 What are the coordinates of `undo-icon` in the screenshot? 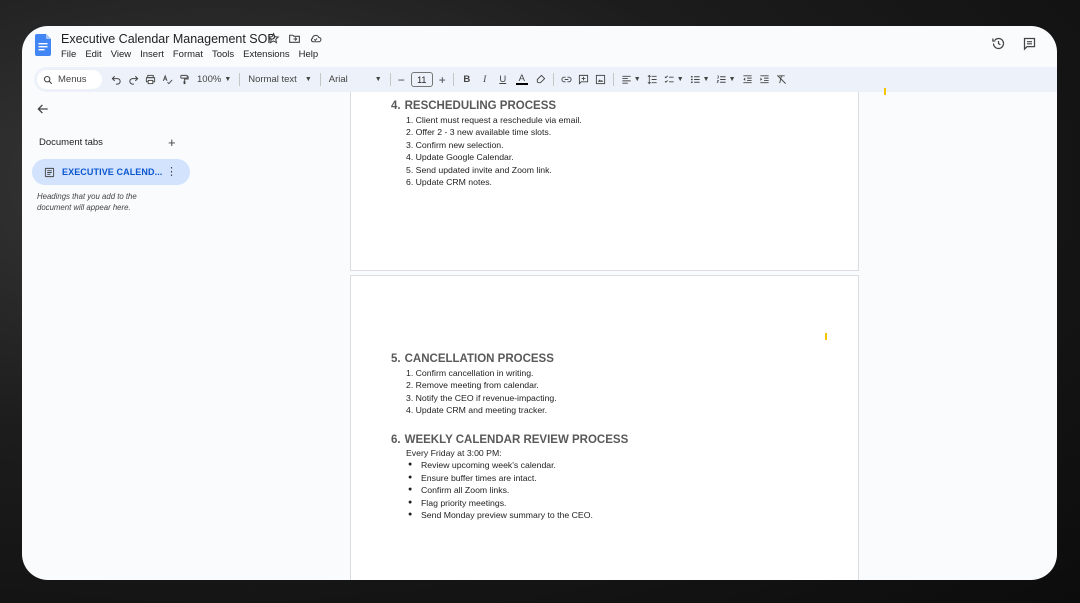 It's located at (116, 80).